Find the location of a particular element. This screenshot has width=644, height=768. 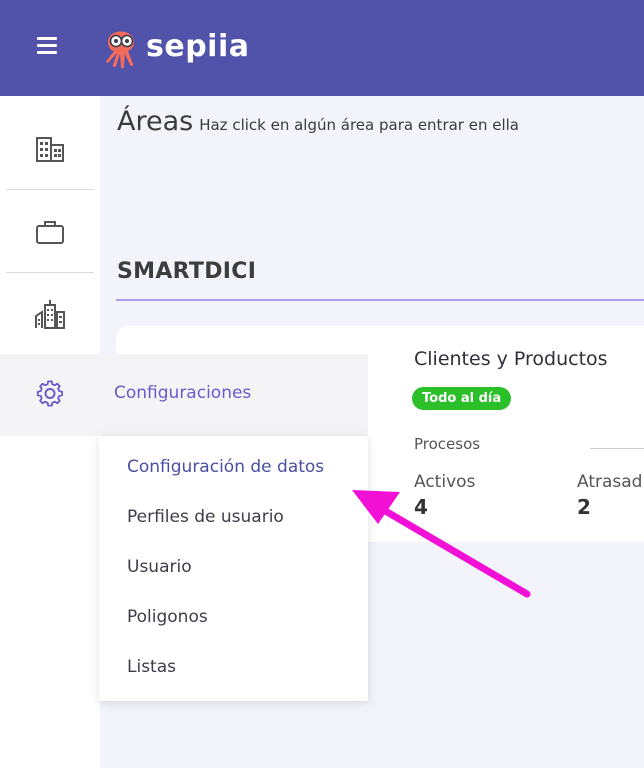

submenu-item-configuracion-datos: Configuración de datos is located at coordinates (225, 467).